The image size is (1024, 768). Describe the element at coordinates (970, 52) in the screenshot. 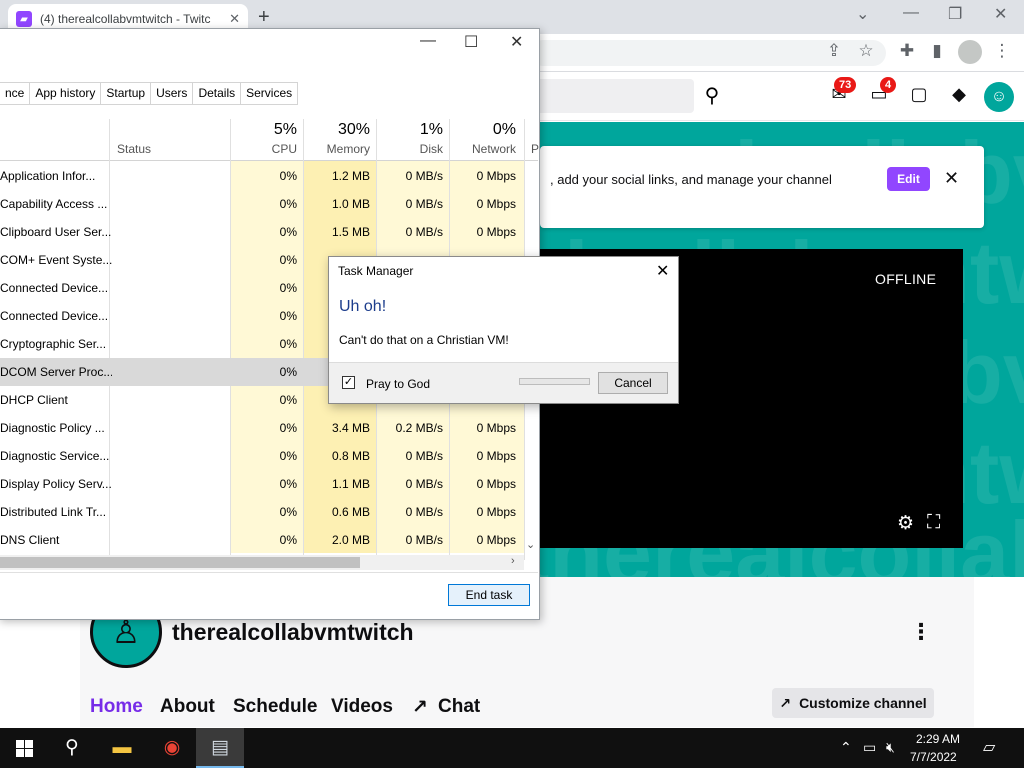

I see `browser-profile-icon` at that location.